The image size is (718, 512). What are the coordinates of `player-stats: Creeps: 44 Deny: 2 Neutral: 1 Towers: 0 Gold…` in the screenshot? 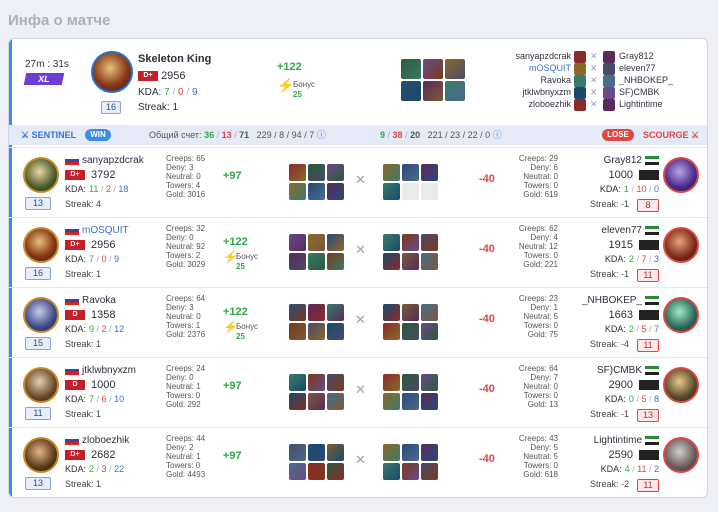 It's located at (186, 456).